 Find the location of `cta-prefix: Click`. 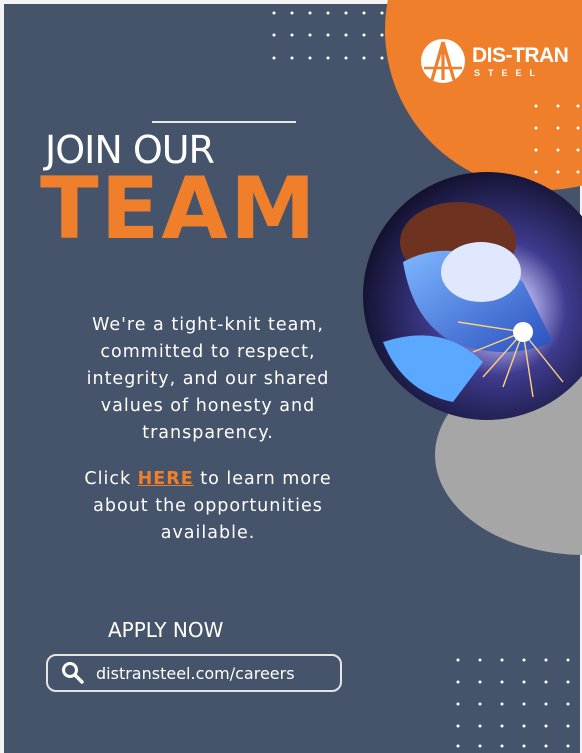

cta-prefix: Click is located at coordinates (111, 479).